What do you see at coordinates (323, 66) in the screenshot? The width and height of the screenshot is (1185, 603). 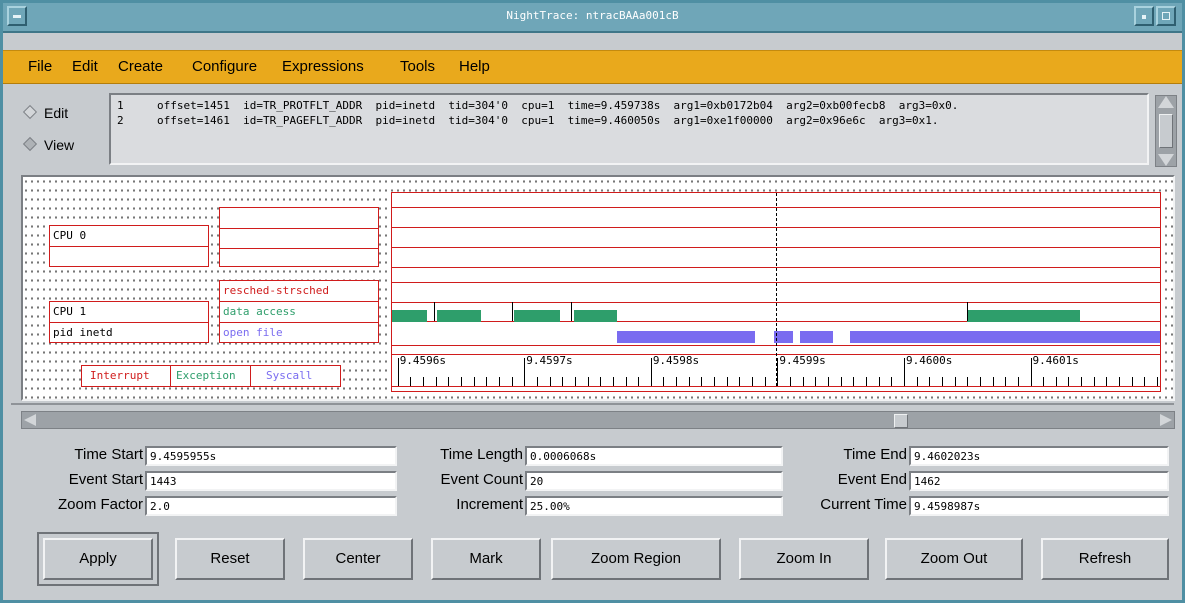 I see `menu-expressions: Expressions` at bounding box center [323, 66].